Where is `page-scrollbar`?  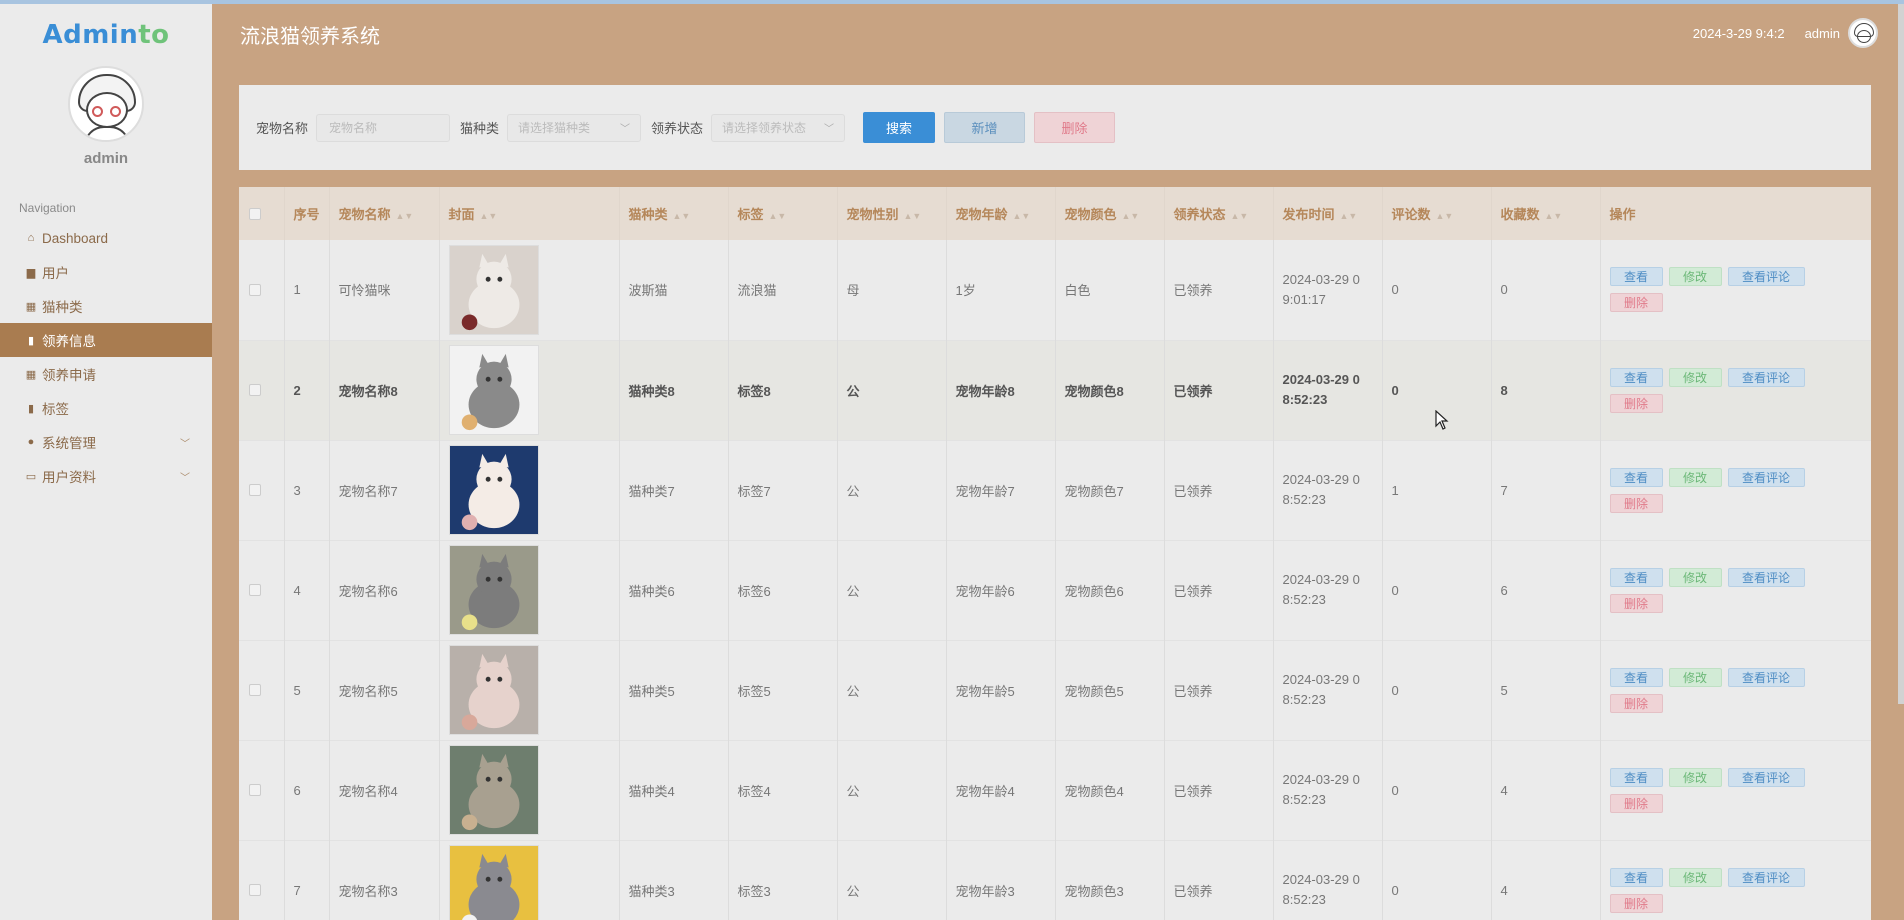 page-scrollbar is located at coordinates (1901, 354).